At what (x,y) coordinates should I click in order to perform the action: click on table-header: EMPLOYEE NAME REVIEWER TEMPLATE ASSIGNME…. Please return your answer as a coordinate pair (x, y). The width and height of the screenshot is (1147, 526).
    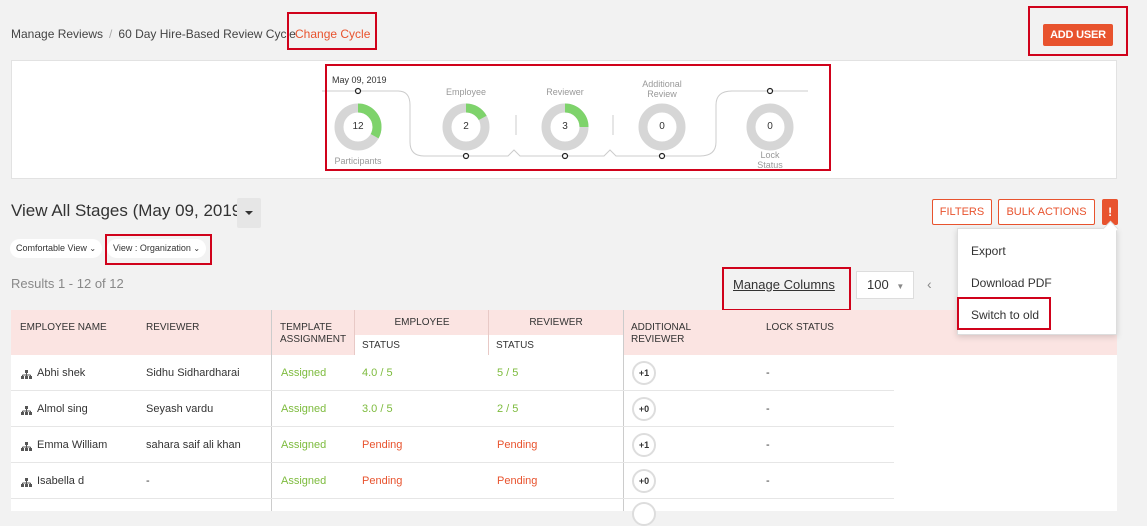
    Looking at the image, I should click on (452, 332).